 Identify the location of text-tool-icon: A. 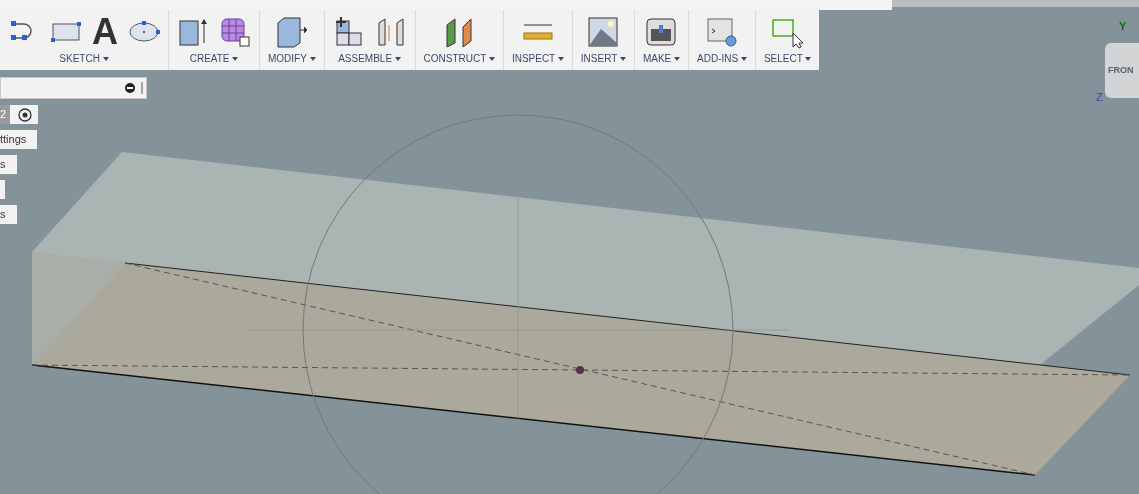
(105, 32).